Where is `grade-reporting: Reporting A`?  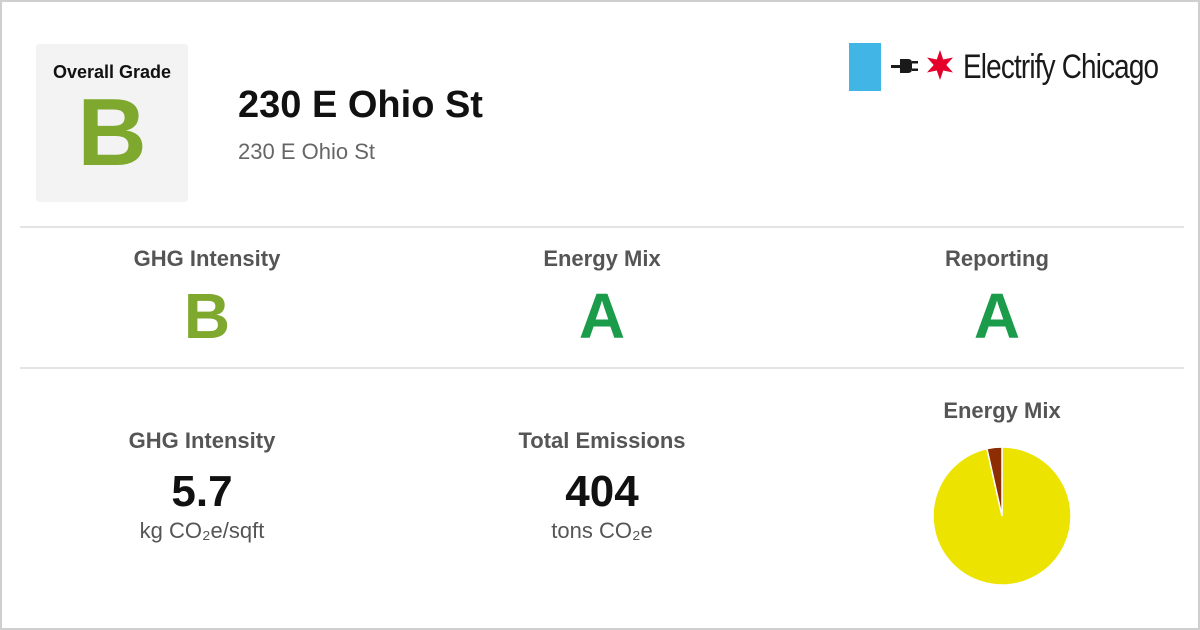
grade-reporting: Reporting A is located at coordinates (997, 297).